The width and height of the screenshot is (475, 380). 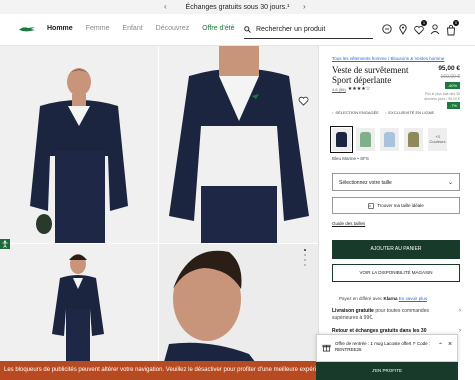 What do you see at coordinates (396, 273) in the screenshot?
I see `store-availability-button: VOIR LA DISPONIBILITÉ MAGASIN` at bounding box center [396, 273].